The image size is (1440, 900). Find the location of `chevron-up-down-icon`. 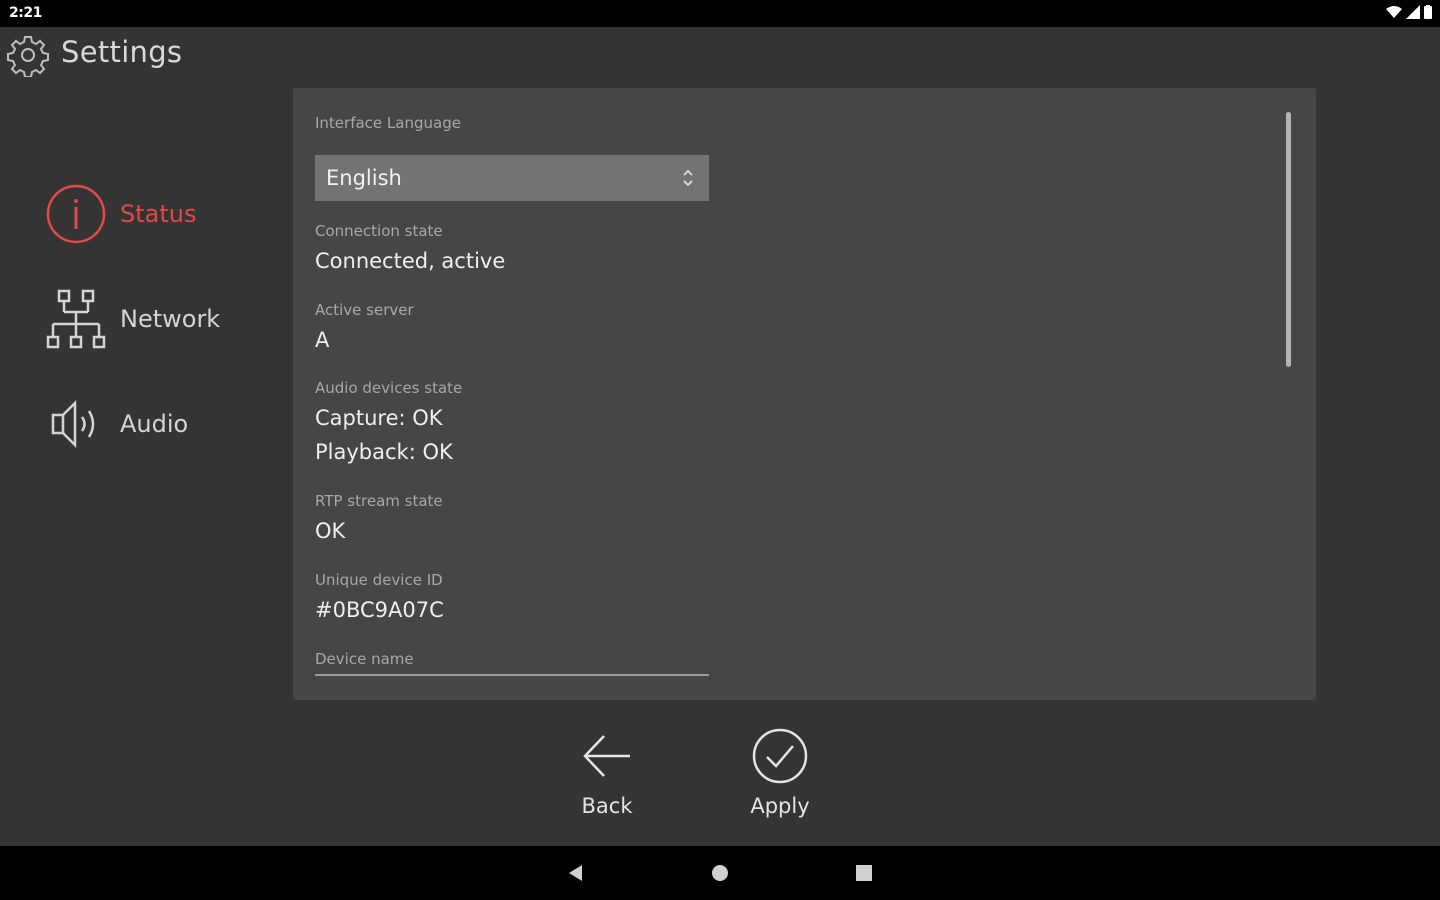

chevron-up-down-icon is located at coordinates (688, 178).